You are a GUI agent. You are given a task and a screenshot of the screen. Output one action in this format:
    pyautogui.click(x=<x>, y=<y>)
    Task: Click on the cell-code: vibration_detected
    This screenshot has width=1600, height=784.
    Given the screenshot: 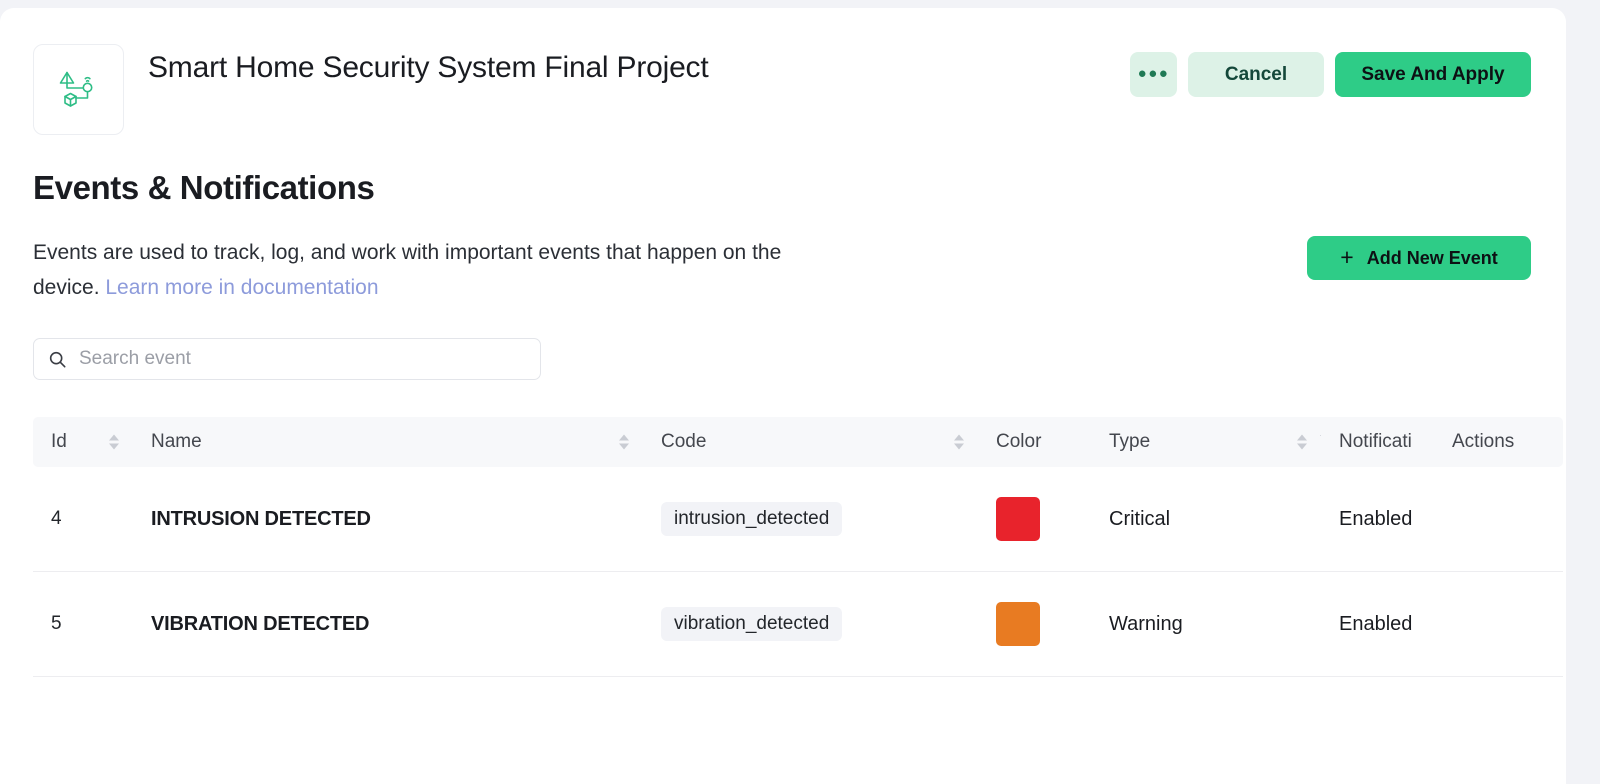 What is the action you would take?
    pyautogui.click(x=810, y=624)
    